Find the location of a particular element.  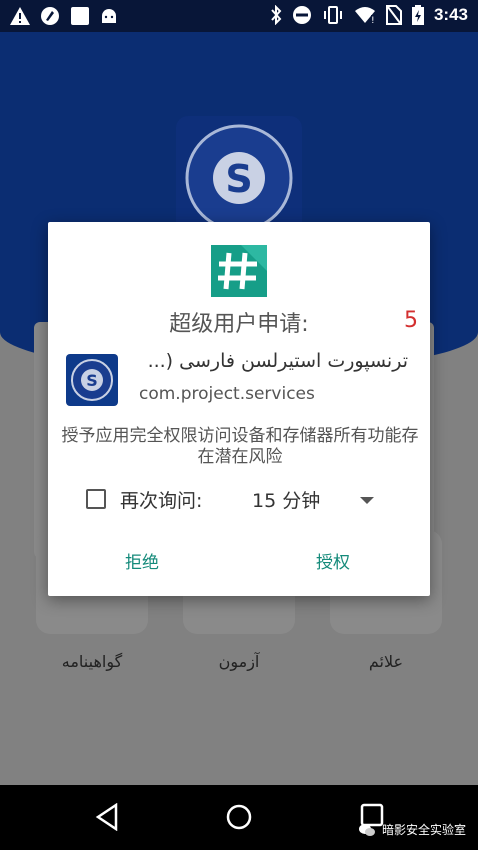

warning-icon is located at coordinates (20, 16).